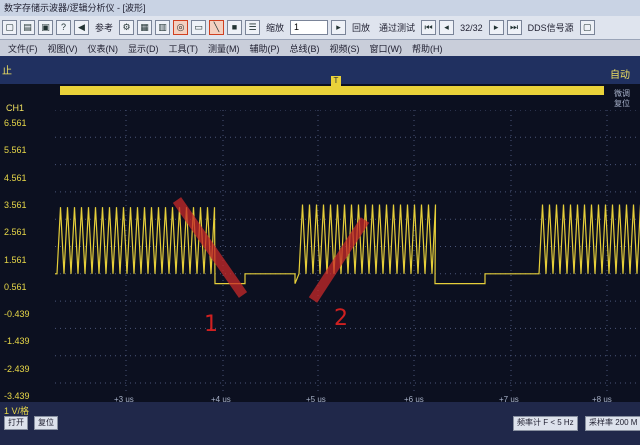 The height and width of the screenshot is (445, 640). Describe the element at coordinates (46, 423) in the screenshot. I see `reset-bottom-button: 复位` at that location.